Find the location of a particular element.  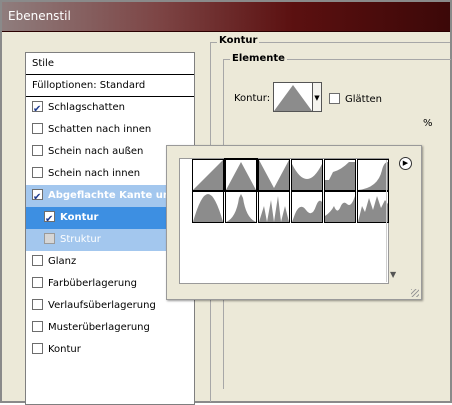

checkbox-inner-shadow is located at coordinates (37, 128).